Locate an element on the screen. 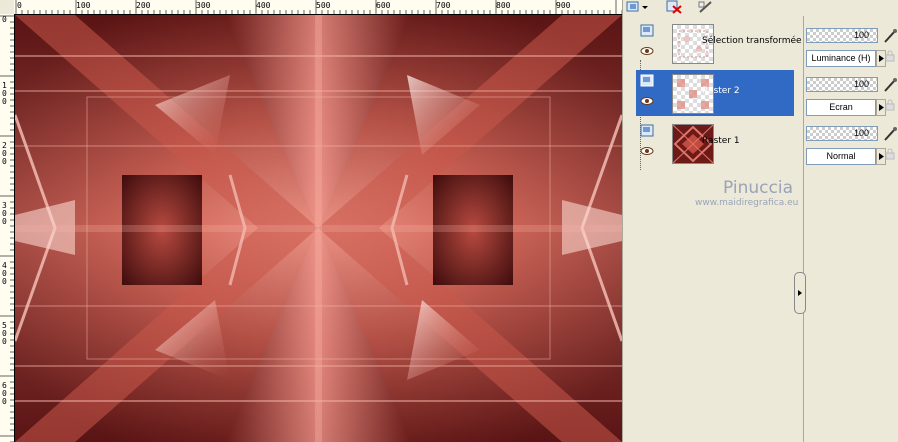 The width and height of the screenshot is (898, 442). blend-mode-value: Ecran is located at coordinates (841, 107).